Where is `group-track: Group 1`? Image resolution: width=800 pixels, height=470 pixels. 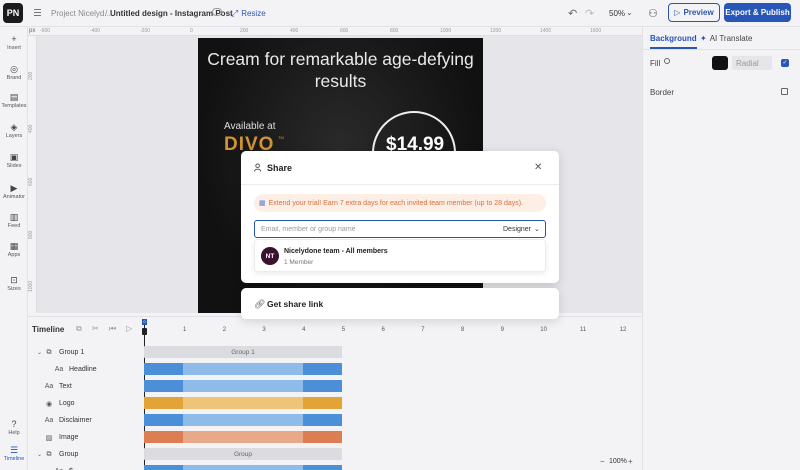
group-track: Group 1 is located at coordinates (243, 352).